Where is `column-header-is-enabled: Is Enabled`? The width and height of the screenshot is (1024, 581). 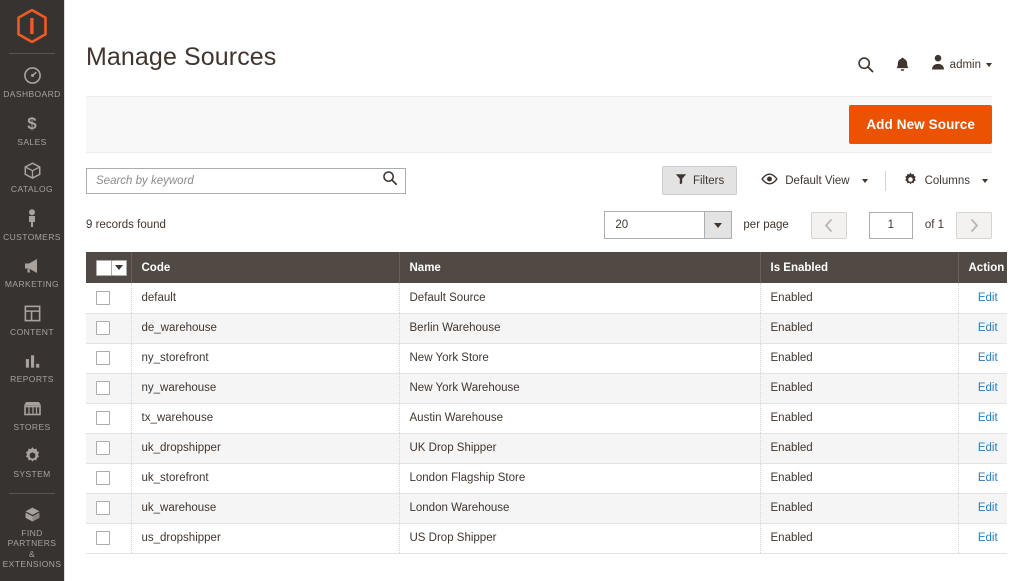
column-header-is-enabled: Is Enabled is located at coordinates (859, 267).